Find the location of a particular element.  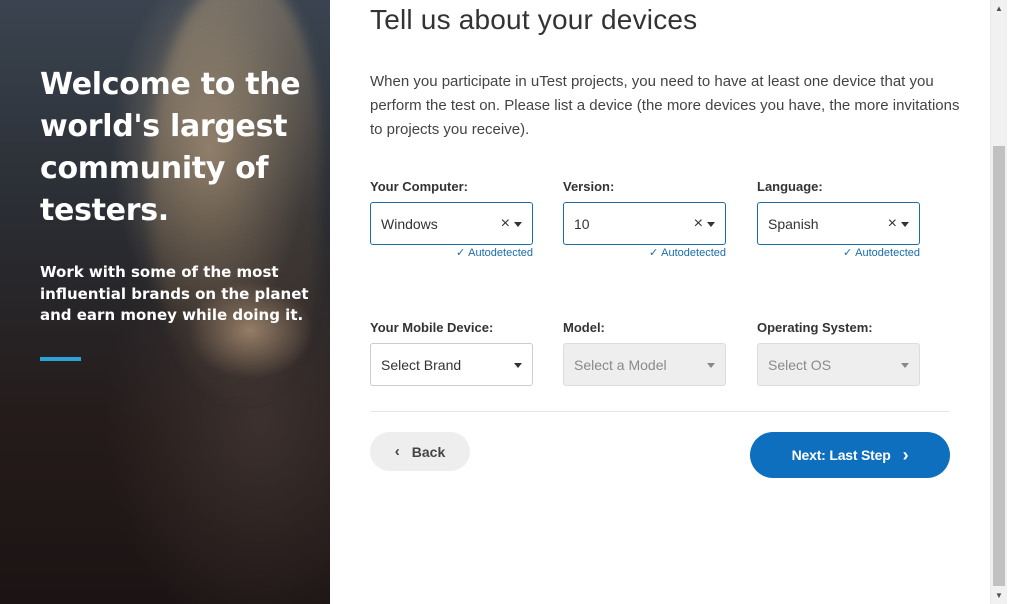

back-button: ‹ Back is located at coordinates (420, 451).